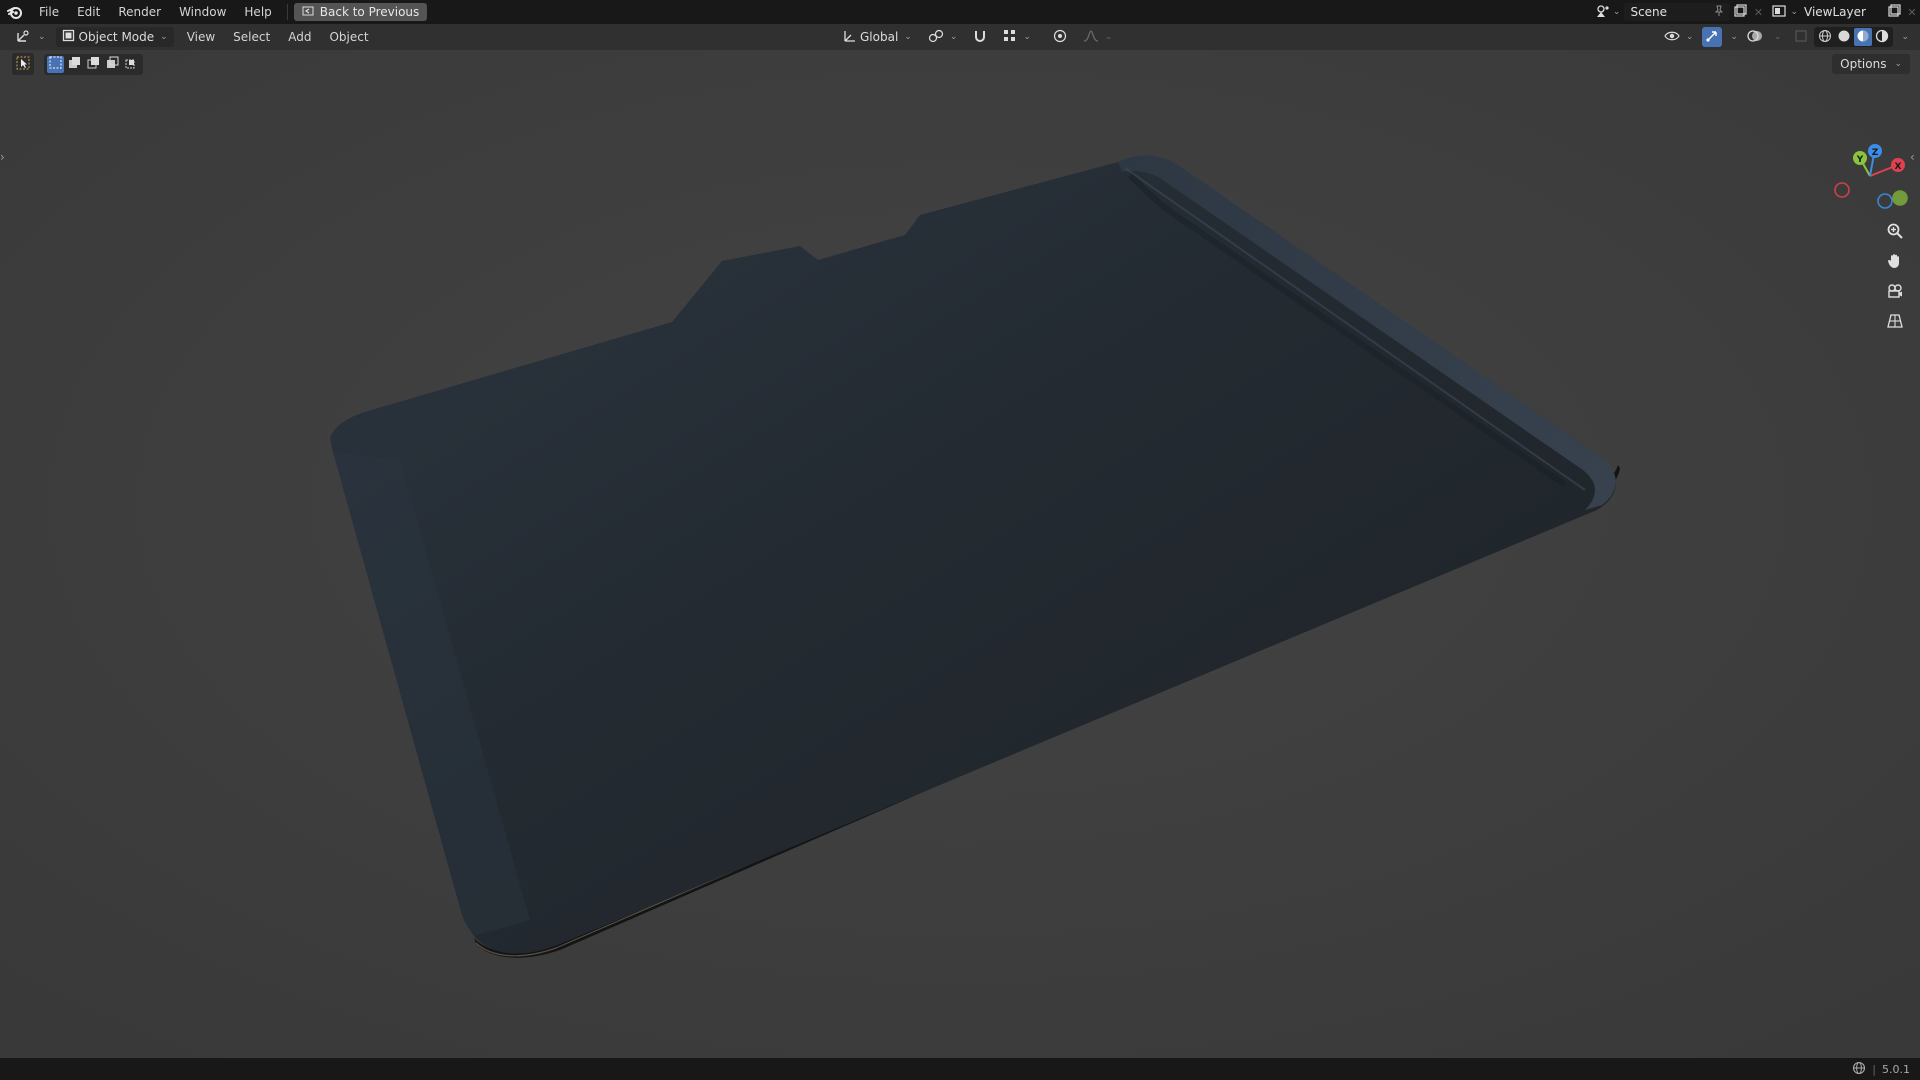  I want to click on select-new-icon, so click(55, 64).